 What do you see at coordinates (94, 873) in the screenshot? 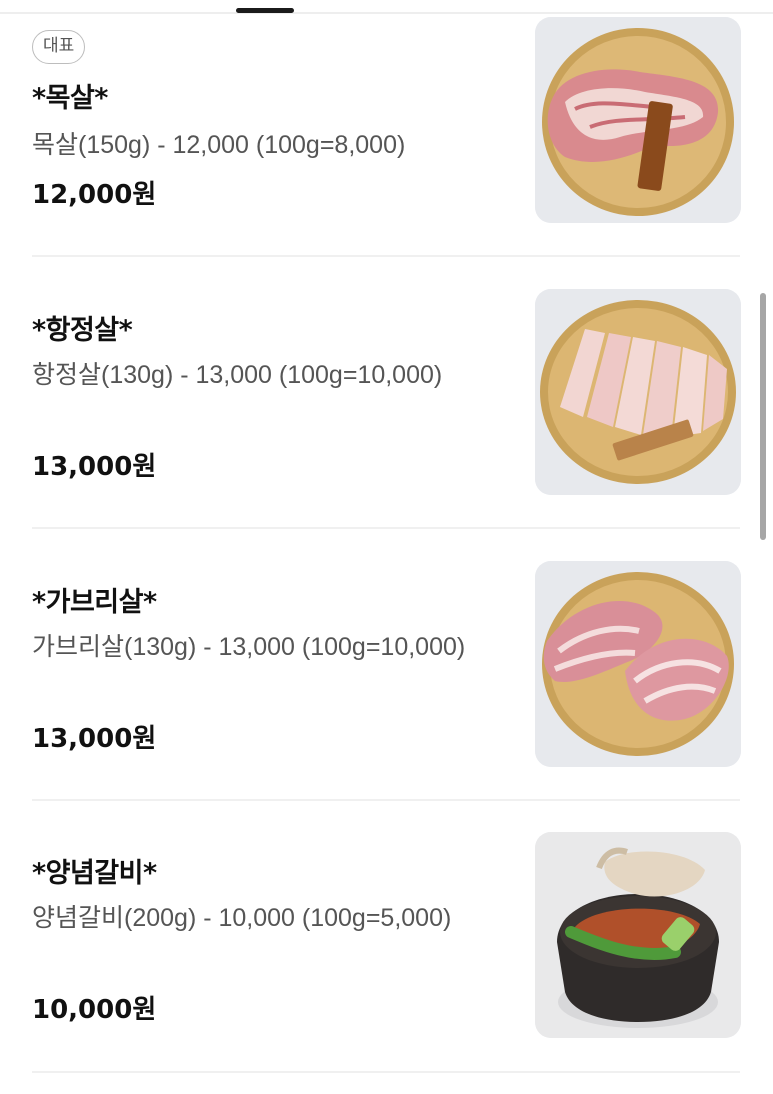
I see `menu-item-name: *양념갈비*` at bounding box center [94, 873].